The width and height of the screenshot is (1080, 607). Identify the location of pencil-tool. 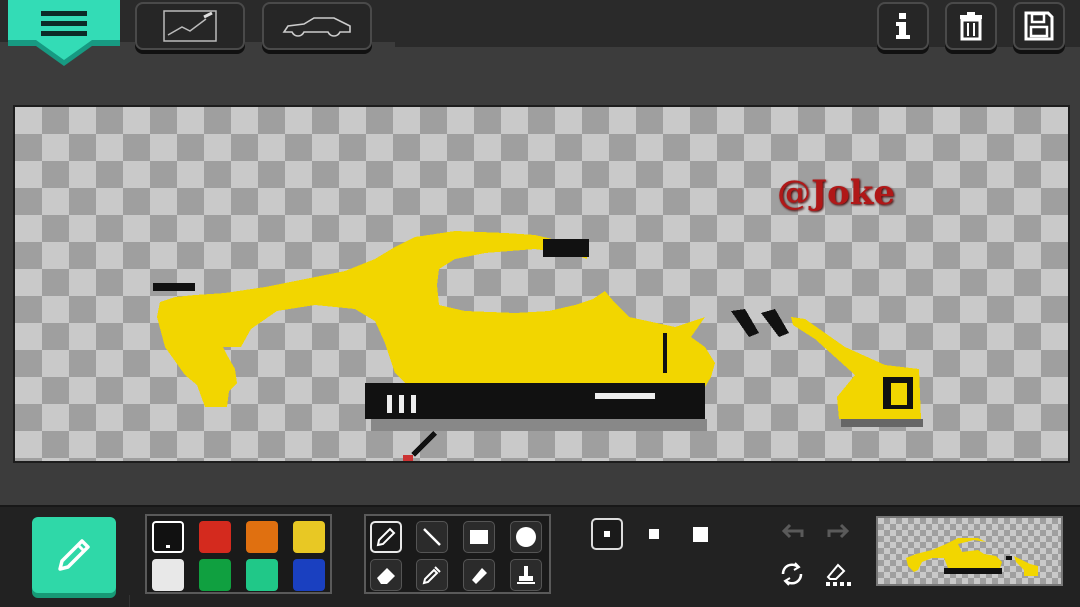
(386, 537).